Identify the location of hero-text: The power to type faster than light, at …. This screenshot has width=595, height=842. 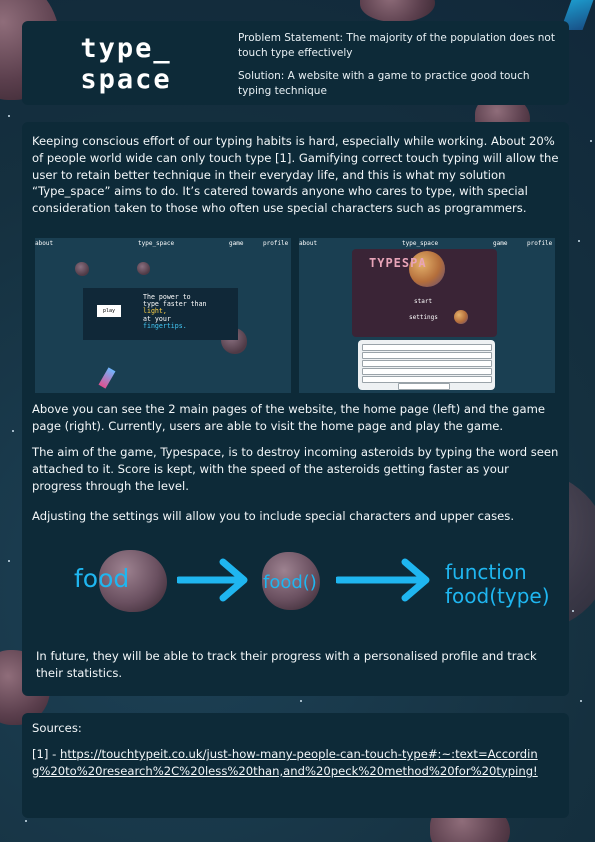
(185, 311).